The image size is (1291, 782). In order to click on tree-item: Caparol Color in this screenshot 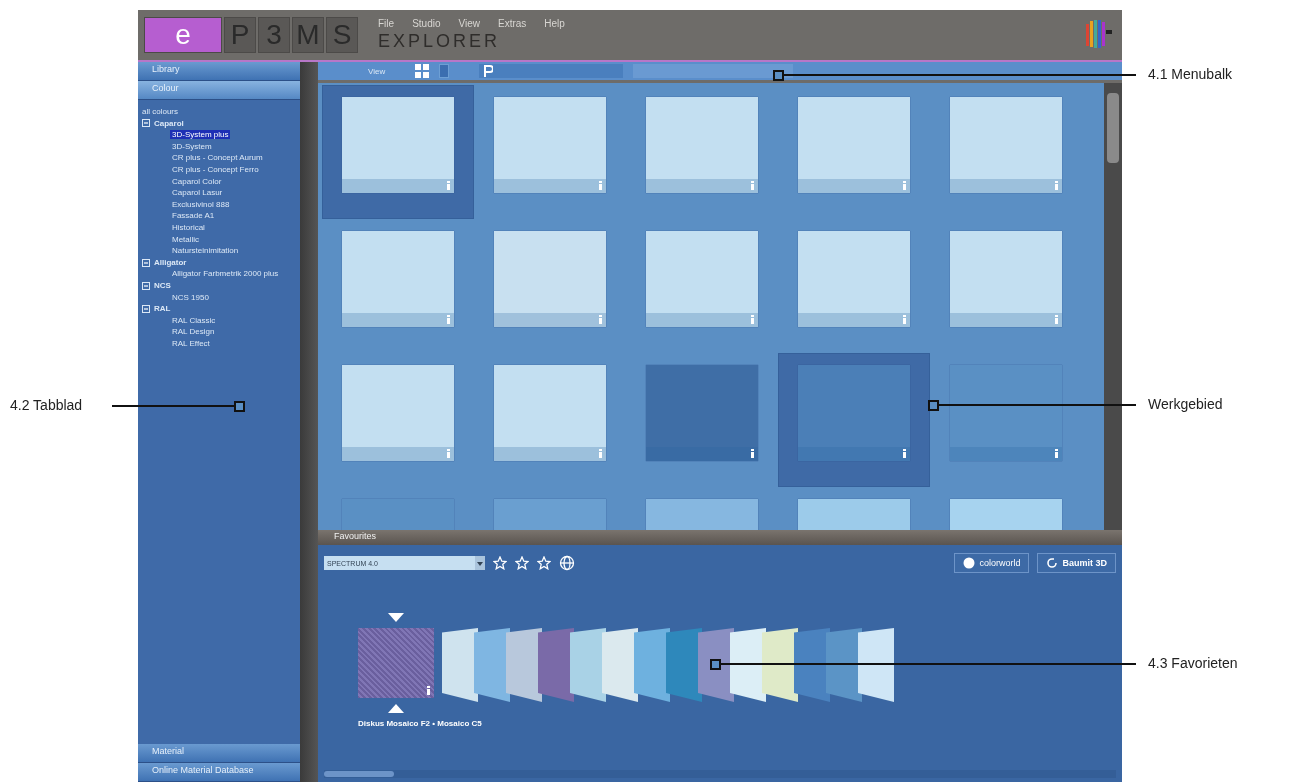, I will do `click(197, 181)`.